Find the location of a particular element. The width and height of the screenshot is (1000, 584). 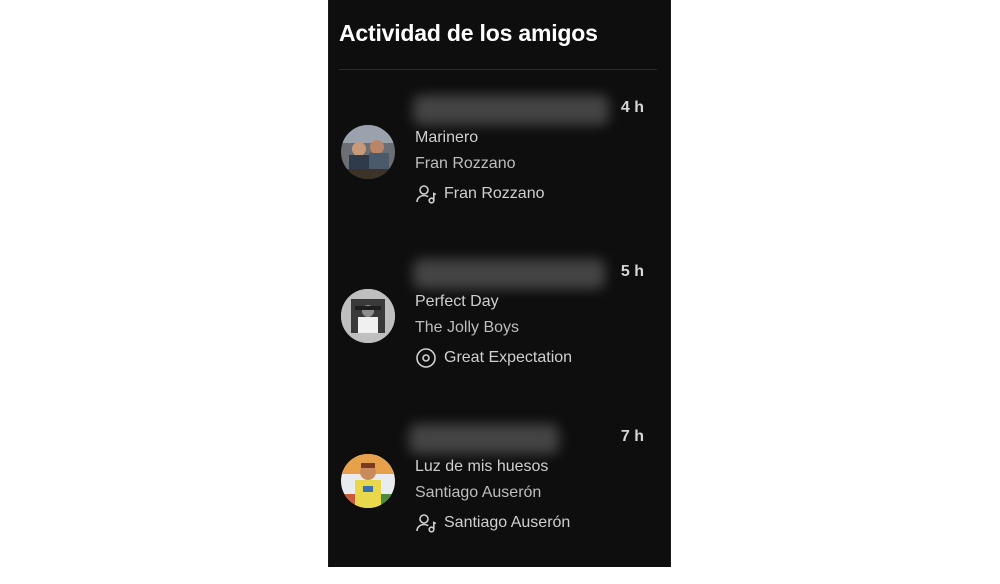

panel-title: Actividad de los amigos is located at coordinates (468, 33).